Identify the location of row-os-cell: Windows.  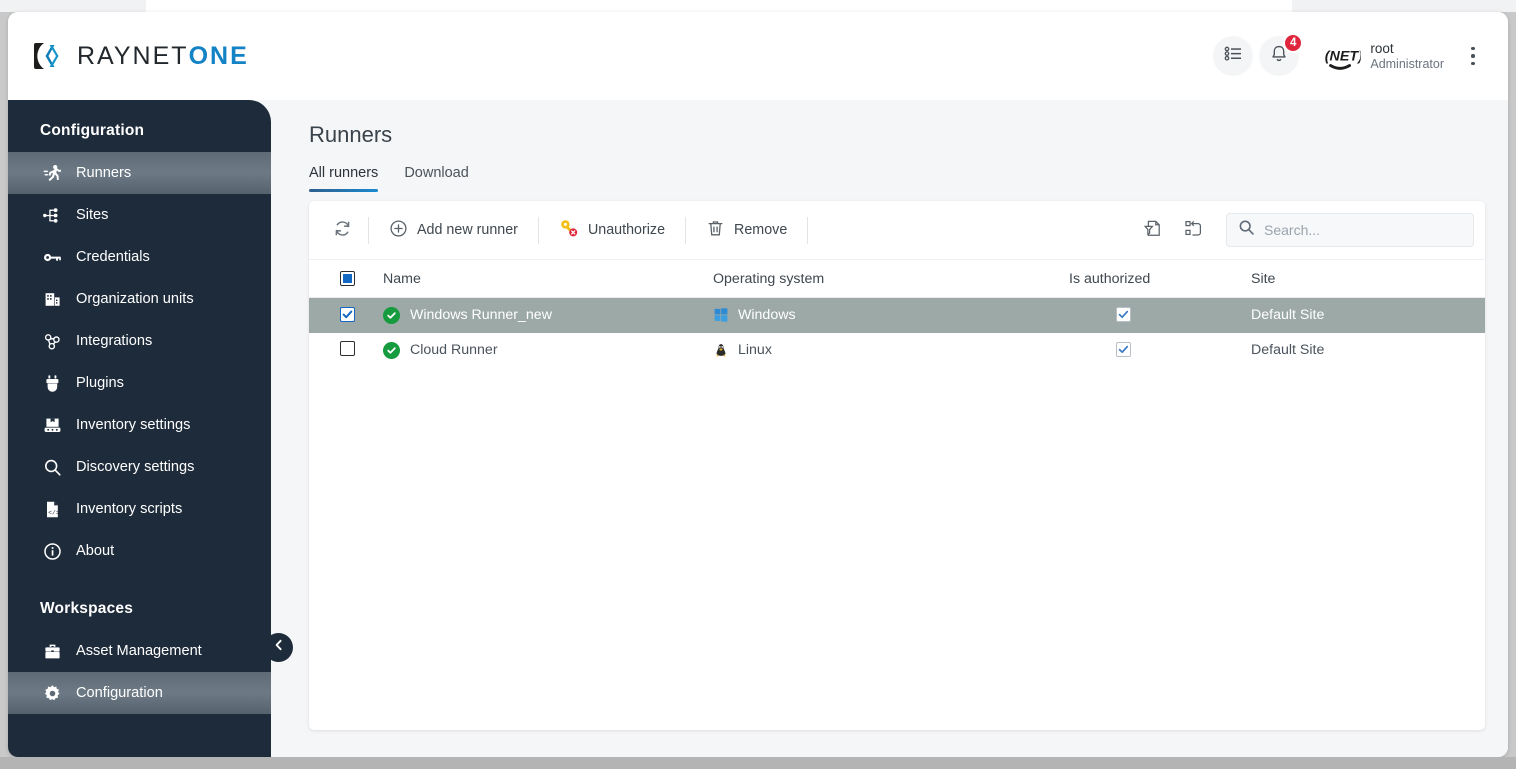
(891, 315).